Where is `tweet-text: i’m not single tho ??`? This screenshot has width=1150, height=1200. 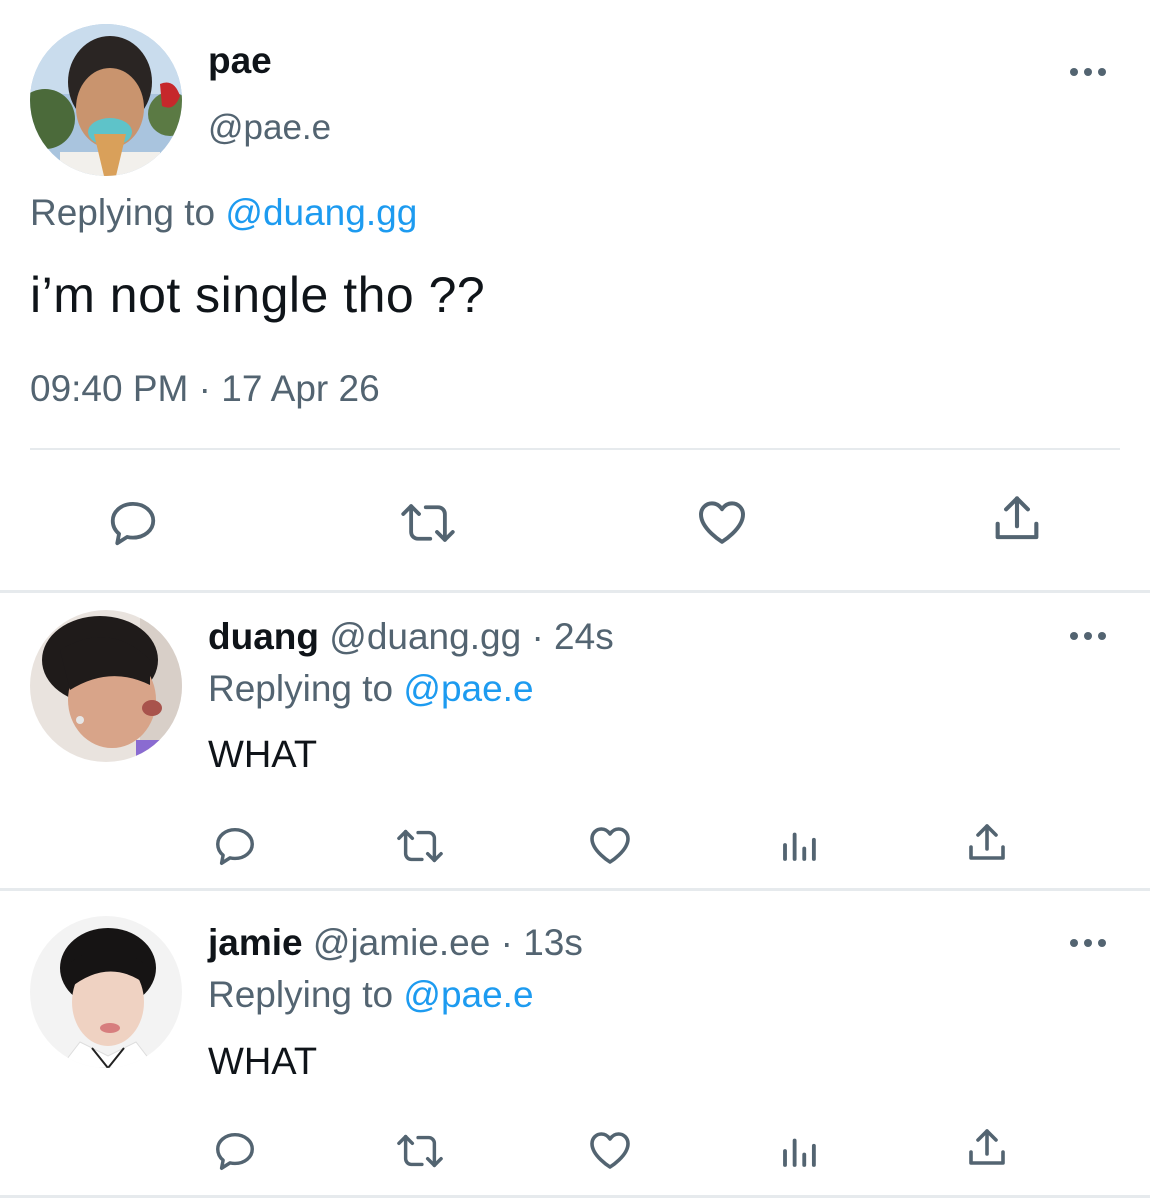 tweet-text: i’m not single tho ?? is located at coordinates (258, 295).